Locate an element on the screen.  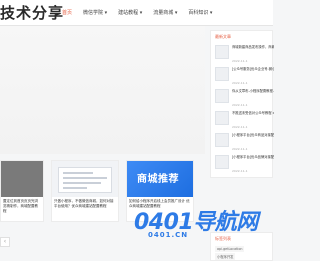
post-thumbnail: 商城推荐 is located at coordinates (160, 179).